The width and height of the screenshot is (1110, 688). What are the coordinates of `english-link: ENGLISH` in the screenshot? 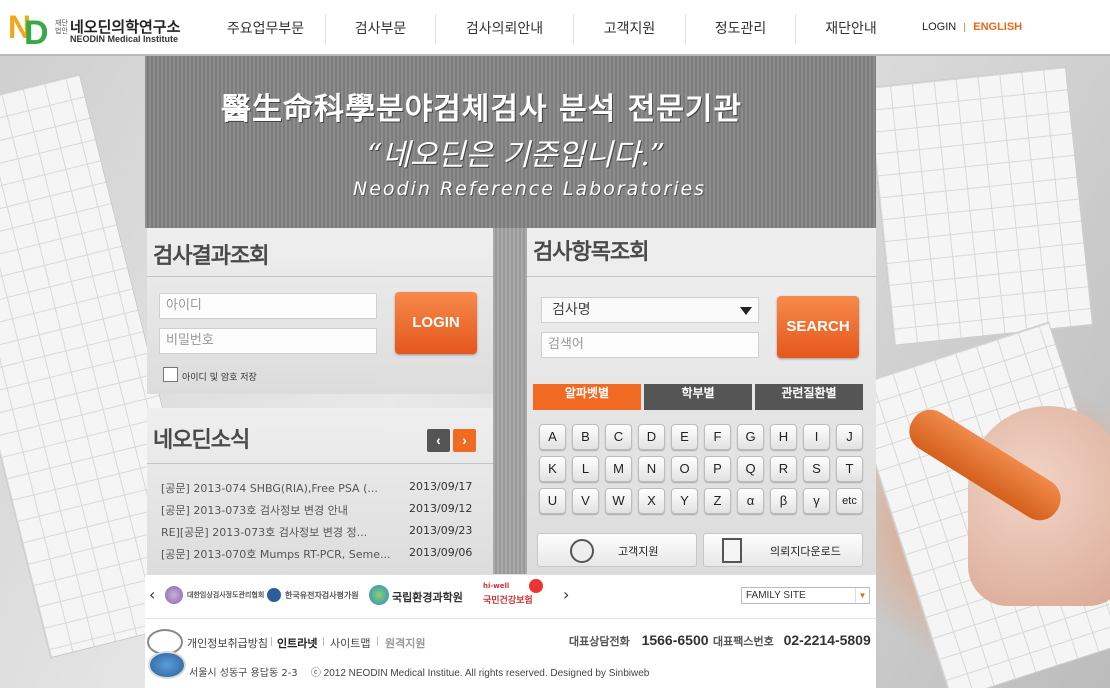 It's located at (997, 27).